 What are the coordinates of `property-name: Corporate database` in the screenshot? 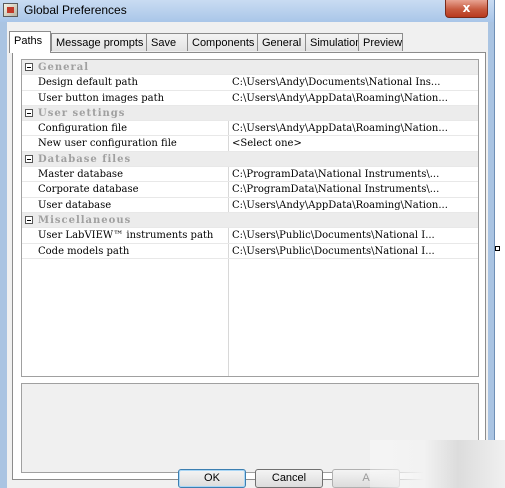 It's located at (88, 190).